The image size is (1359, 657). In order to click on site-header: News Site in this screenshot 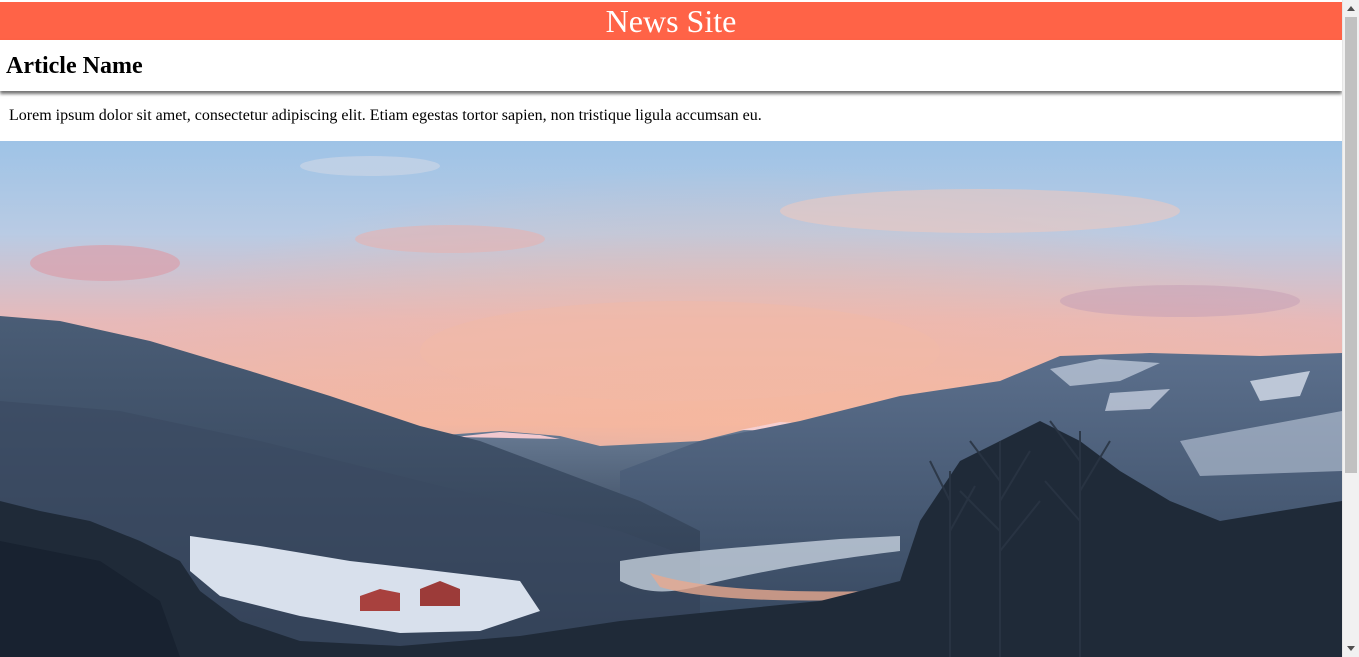, I will do `click(671, 21)`.